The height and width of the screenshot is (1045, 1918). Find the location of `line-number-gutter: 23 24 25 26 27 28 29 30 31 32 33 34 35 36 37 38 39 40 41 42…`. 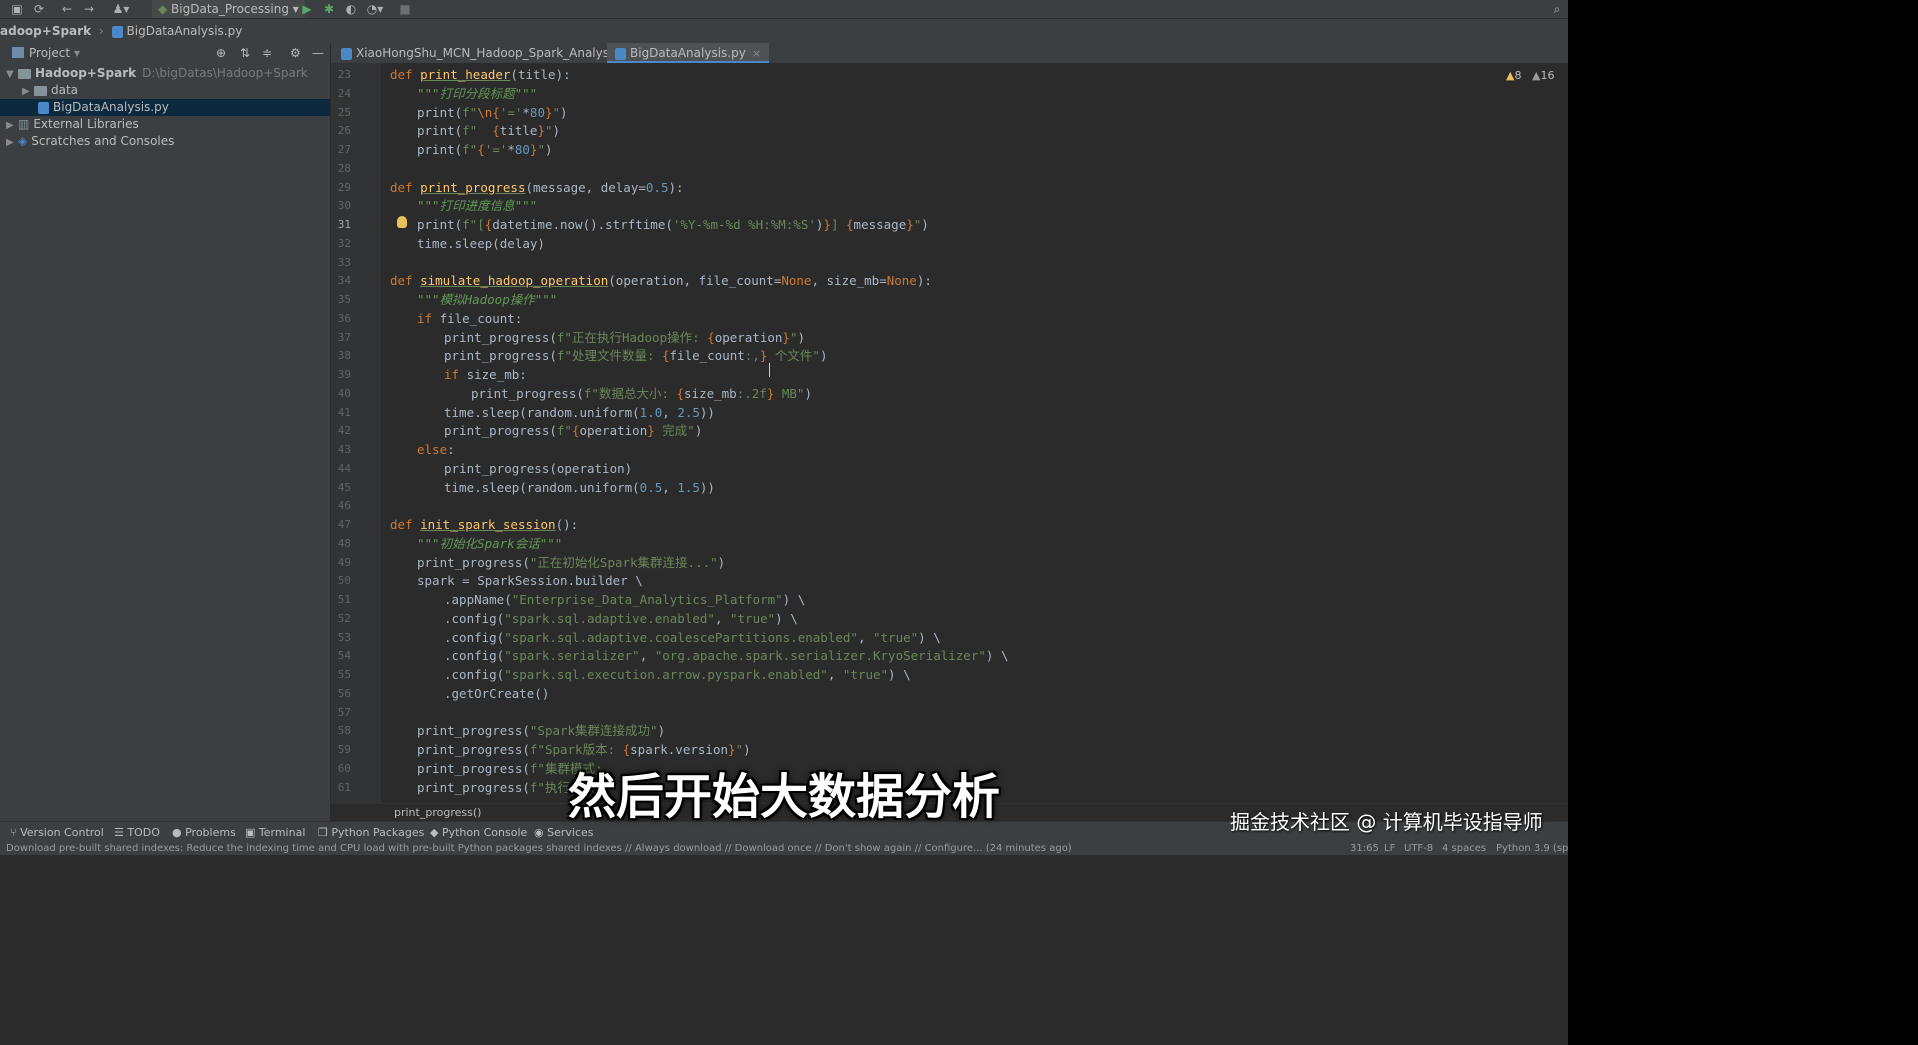

line-number-gutter: 23 24 25 26 27 28 29 30 31 32 33 34 35 36 37 38 39 40 41 42… is located at coordinates (356, 433).